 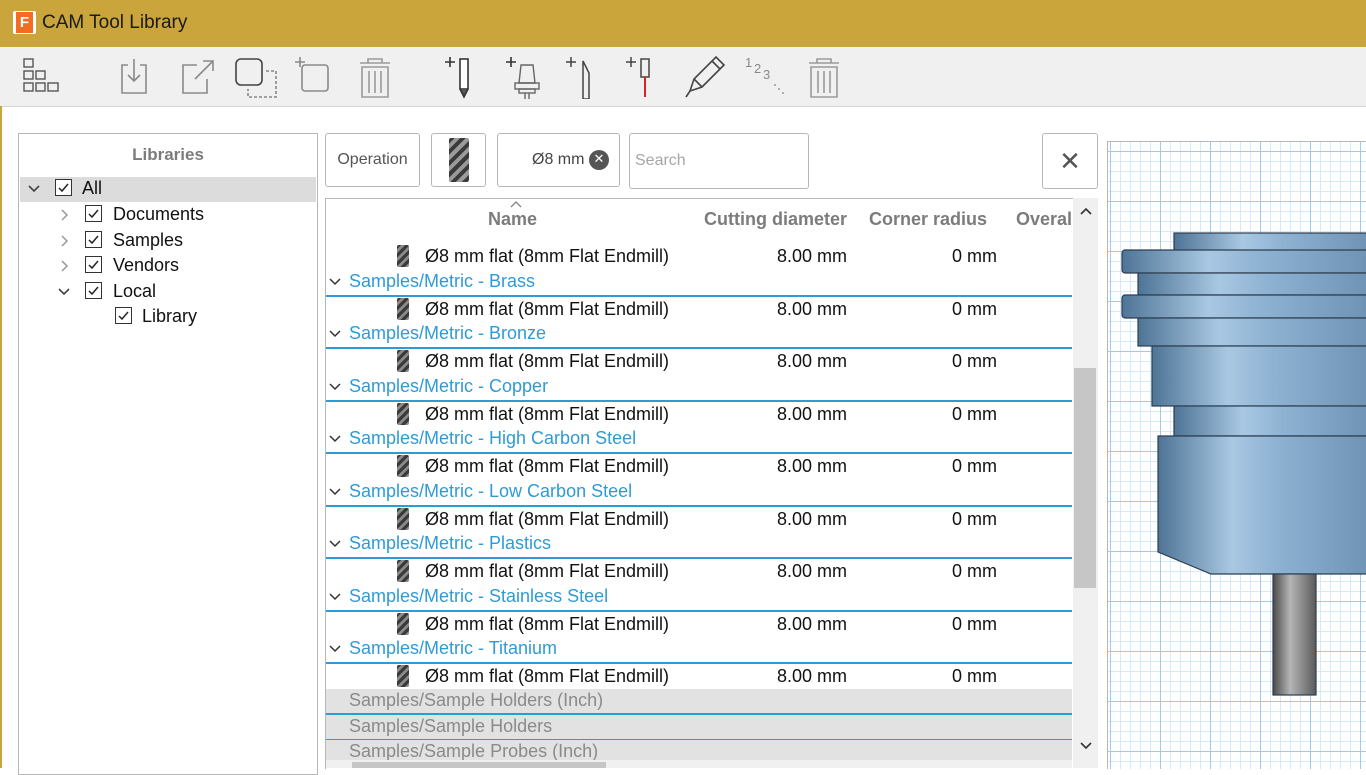 I want to click on group-row: Samples/Metric - Low Carbon Steel, so click(x=699, y=493).